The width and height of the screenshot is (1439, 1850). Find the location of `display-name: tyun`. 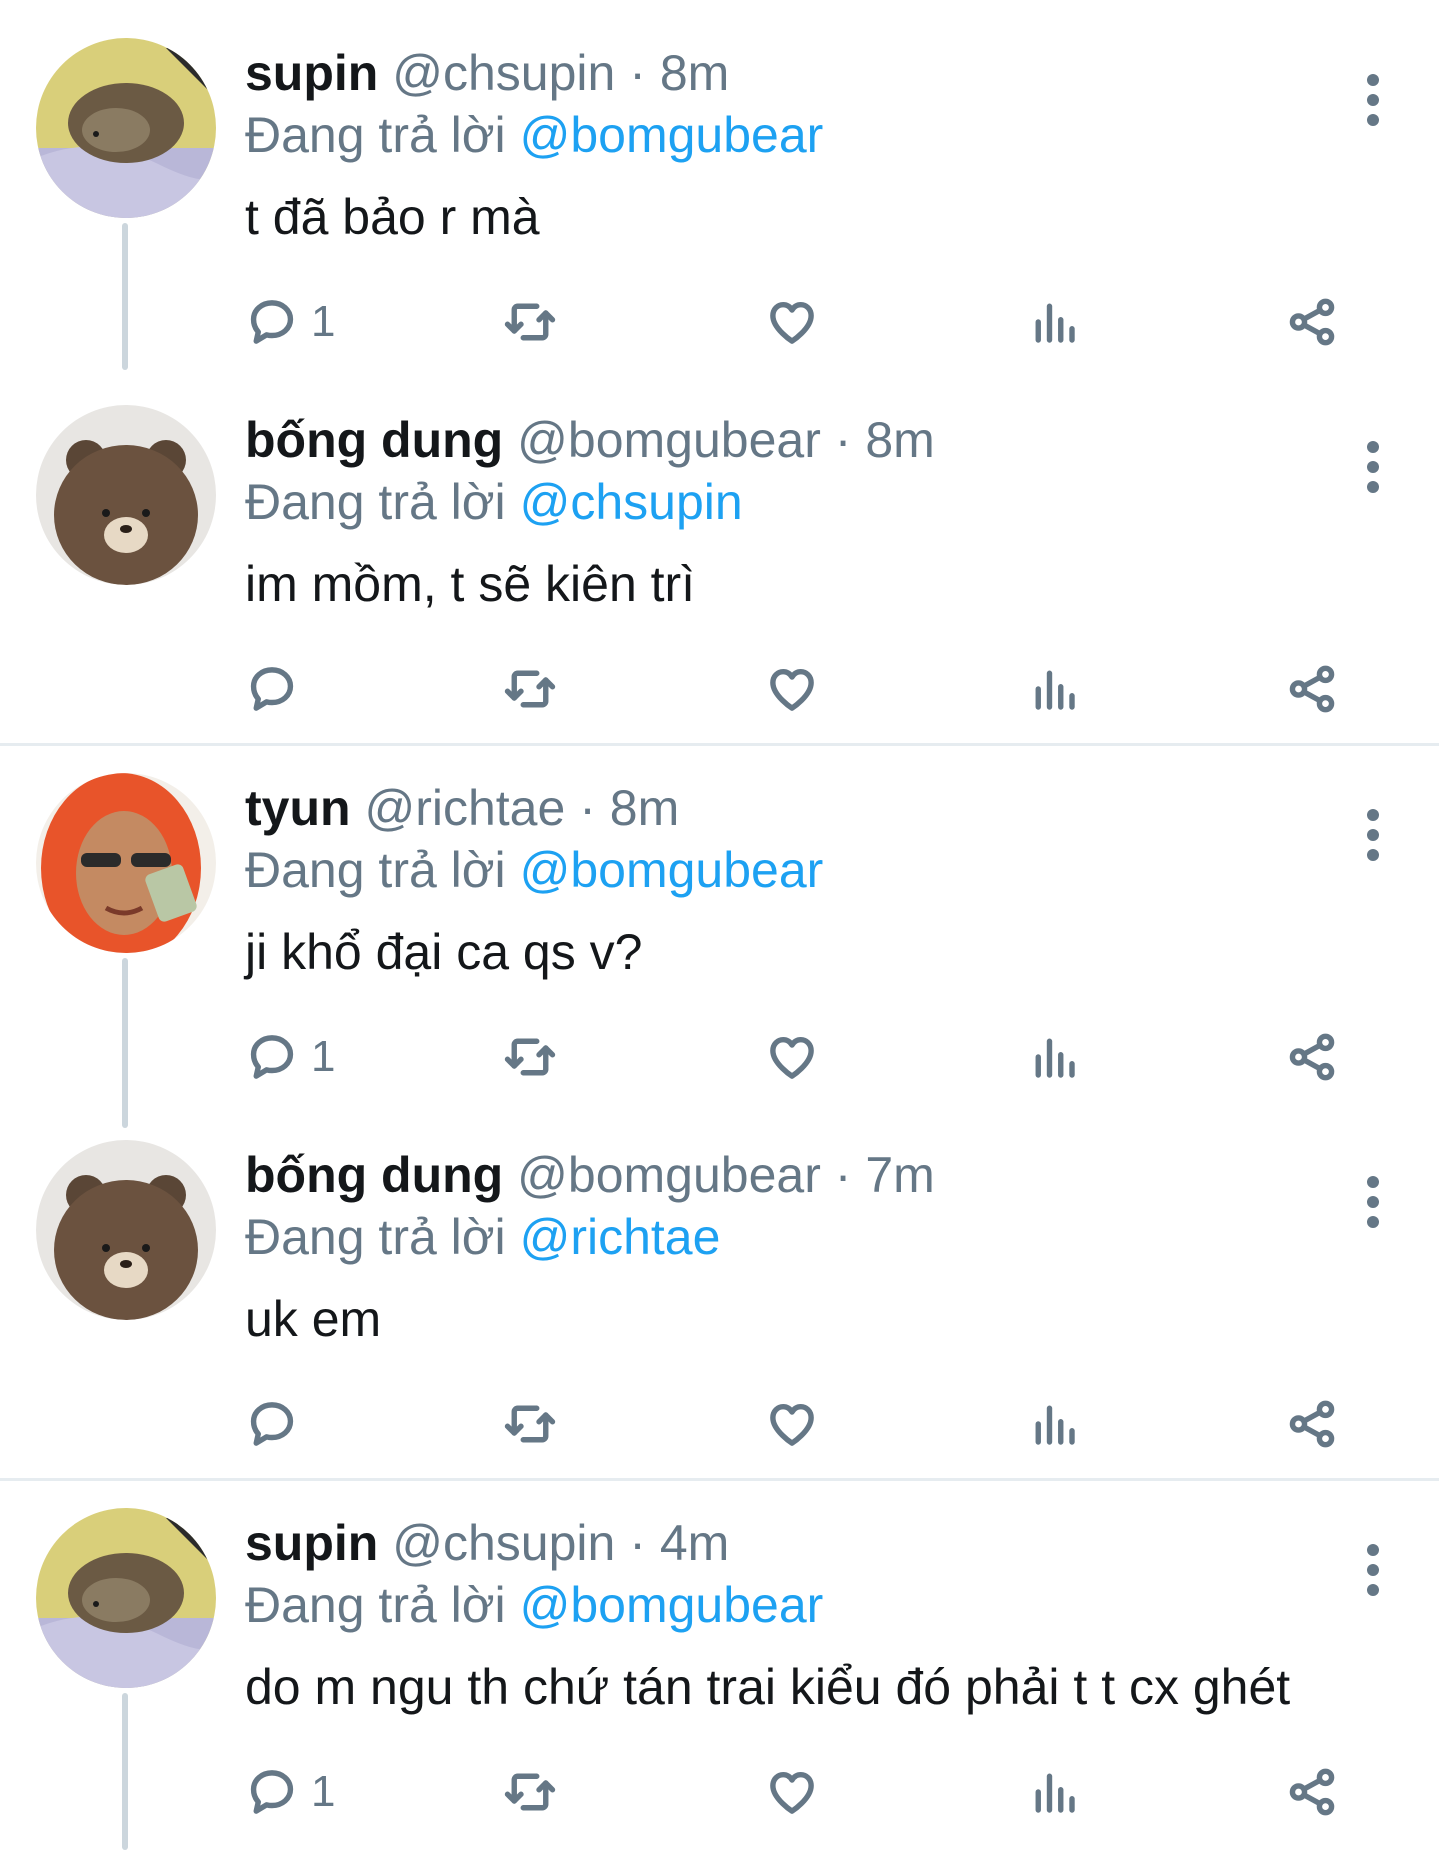

display-name: tyun is located at coordinates (298, 808).